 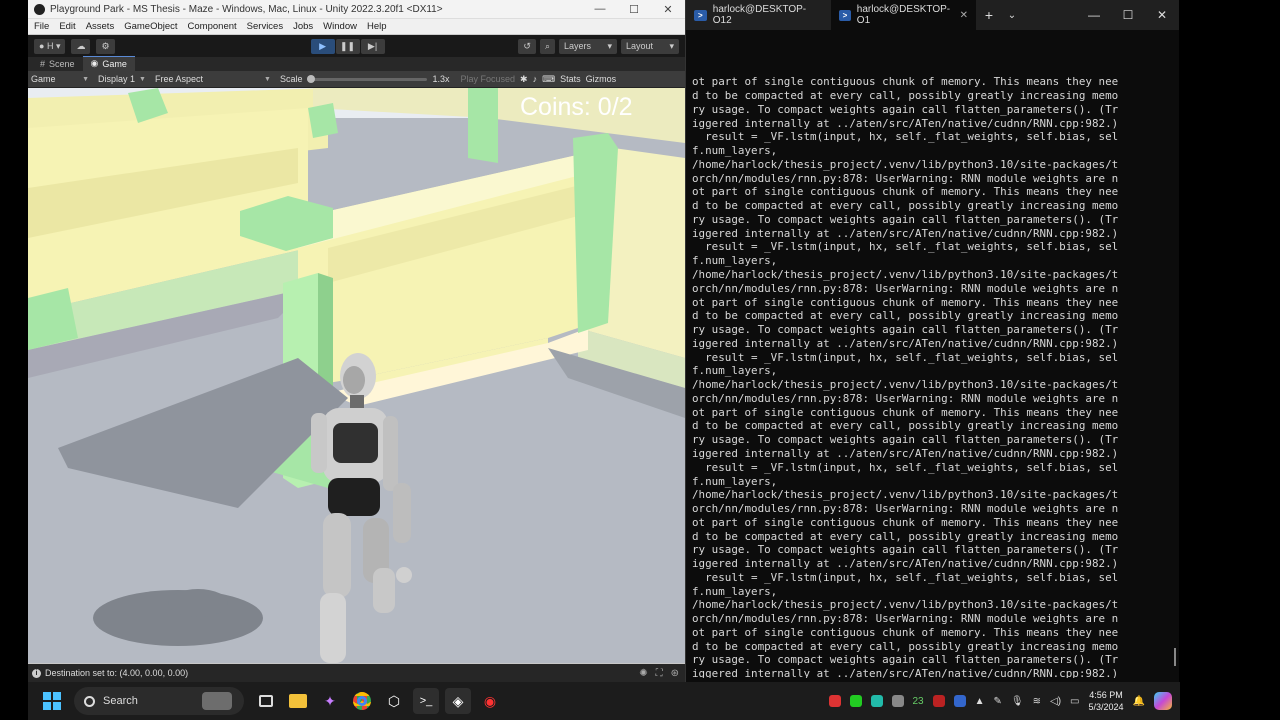 I want to click on menu-help: Help, so click(x=377, y=26).